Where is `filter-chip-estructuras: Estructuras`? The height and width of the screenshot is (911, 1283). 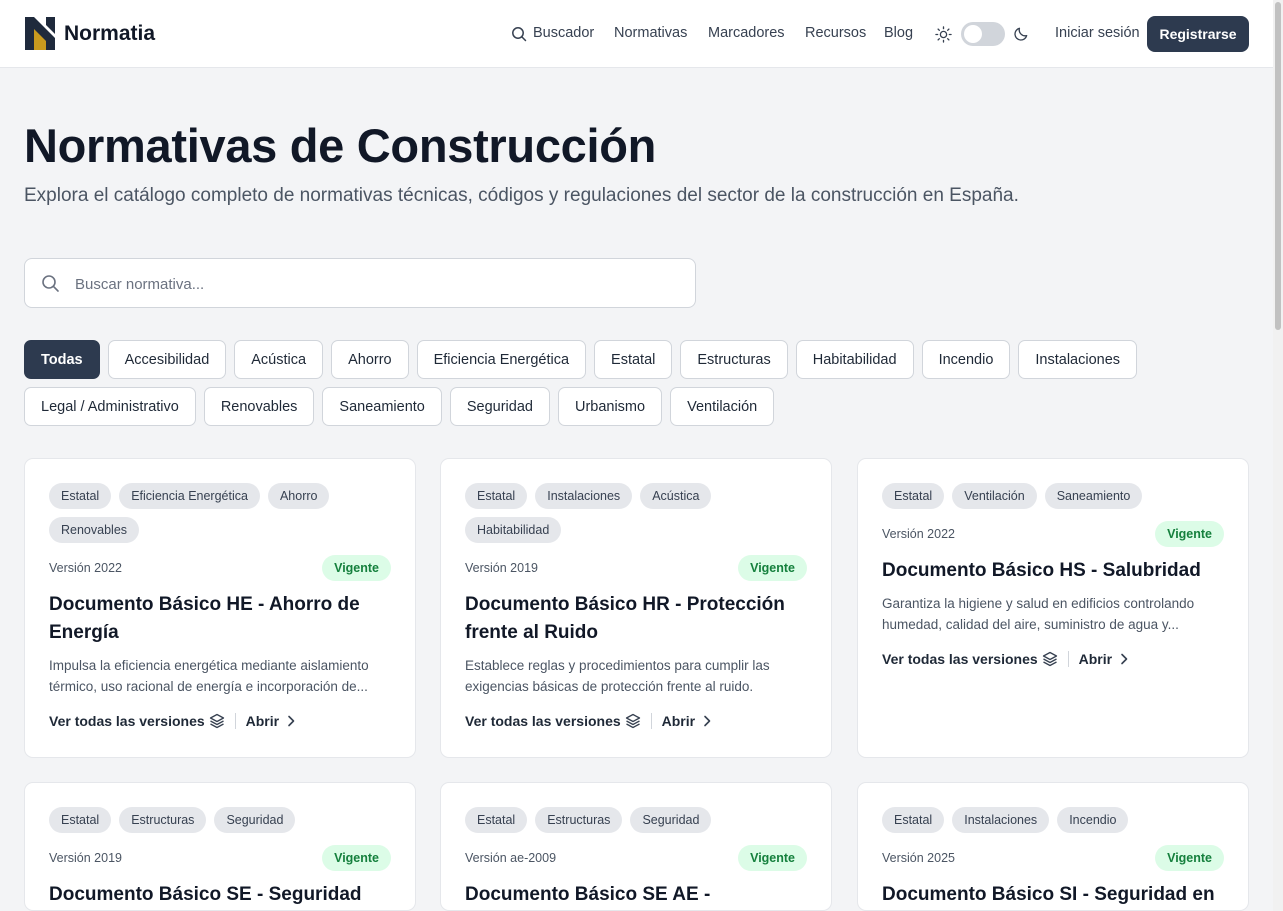
filter-chip-estructuras: Estructuras is located at coordinates (734, 359).